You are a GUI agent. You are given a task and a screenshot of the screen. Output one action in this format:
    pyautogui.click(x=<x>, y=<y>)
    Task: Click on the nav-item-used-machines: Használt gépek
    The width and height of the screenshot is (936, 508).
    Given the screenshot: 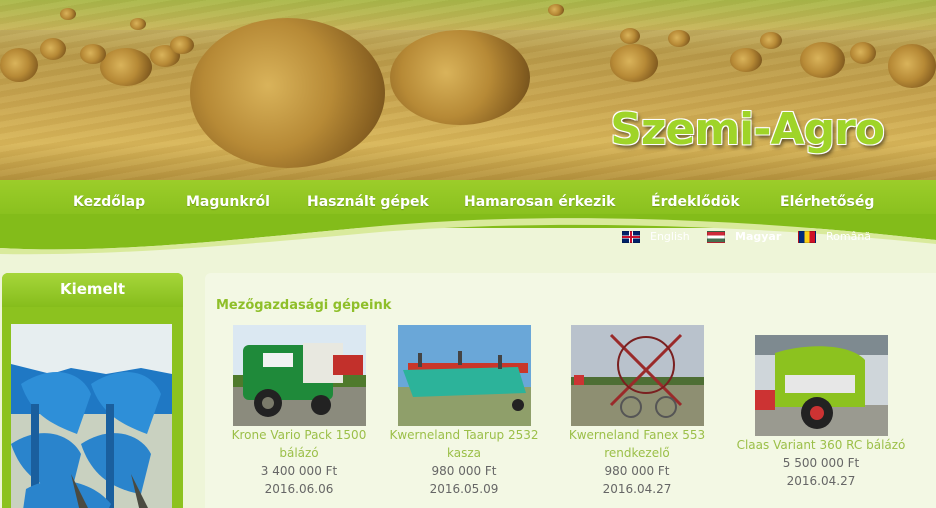 What is the action you would take?
    pyautogui.click(x=368, y=202)
    